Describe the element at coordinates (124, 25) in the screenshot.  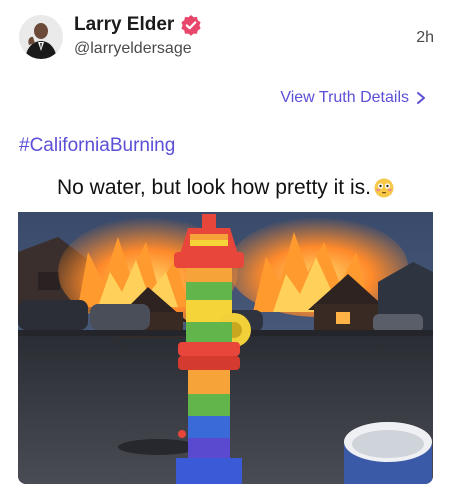
I see `author-name: Larry Elder` at that location.